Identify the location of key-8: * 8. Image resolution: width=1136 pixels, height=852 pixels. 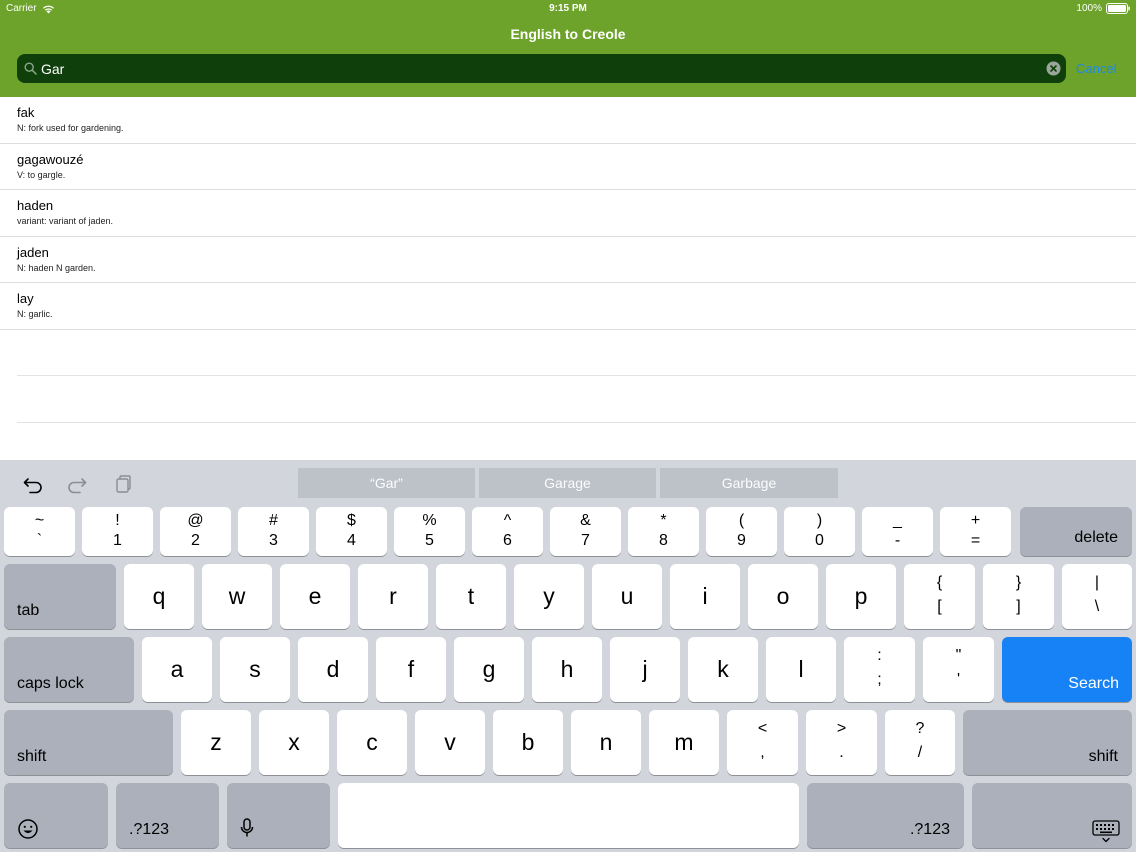
(663, 531).